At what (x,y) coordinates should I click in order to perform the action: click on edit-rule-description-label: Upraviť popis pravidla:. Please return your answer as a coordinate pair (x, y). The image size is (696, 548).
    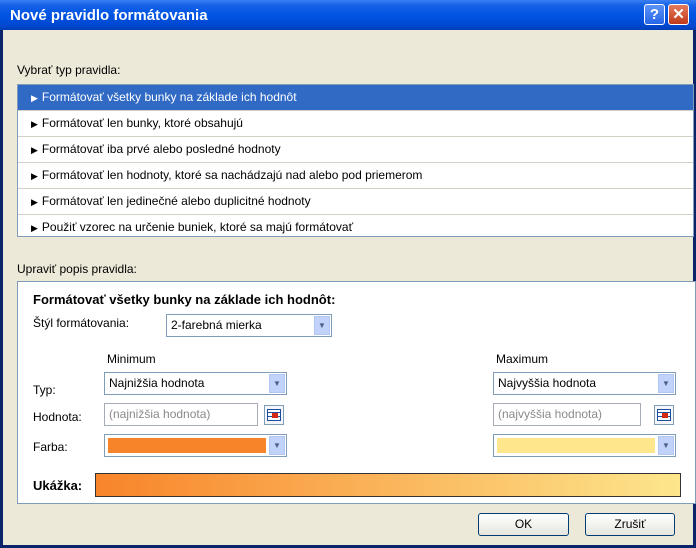
    Looking at the image, I should click on (77, 269).